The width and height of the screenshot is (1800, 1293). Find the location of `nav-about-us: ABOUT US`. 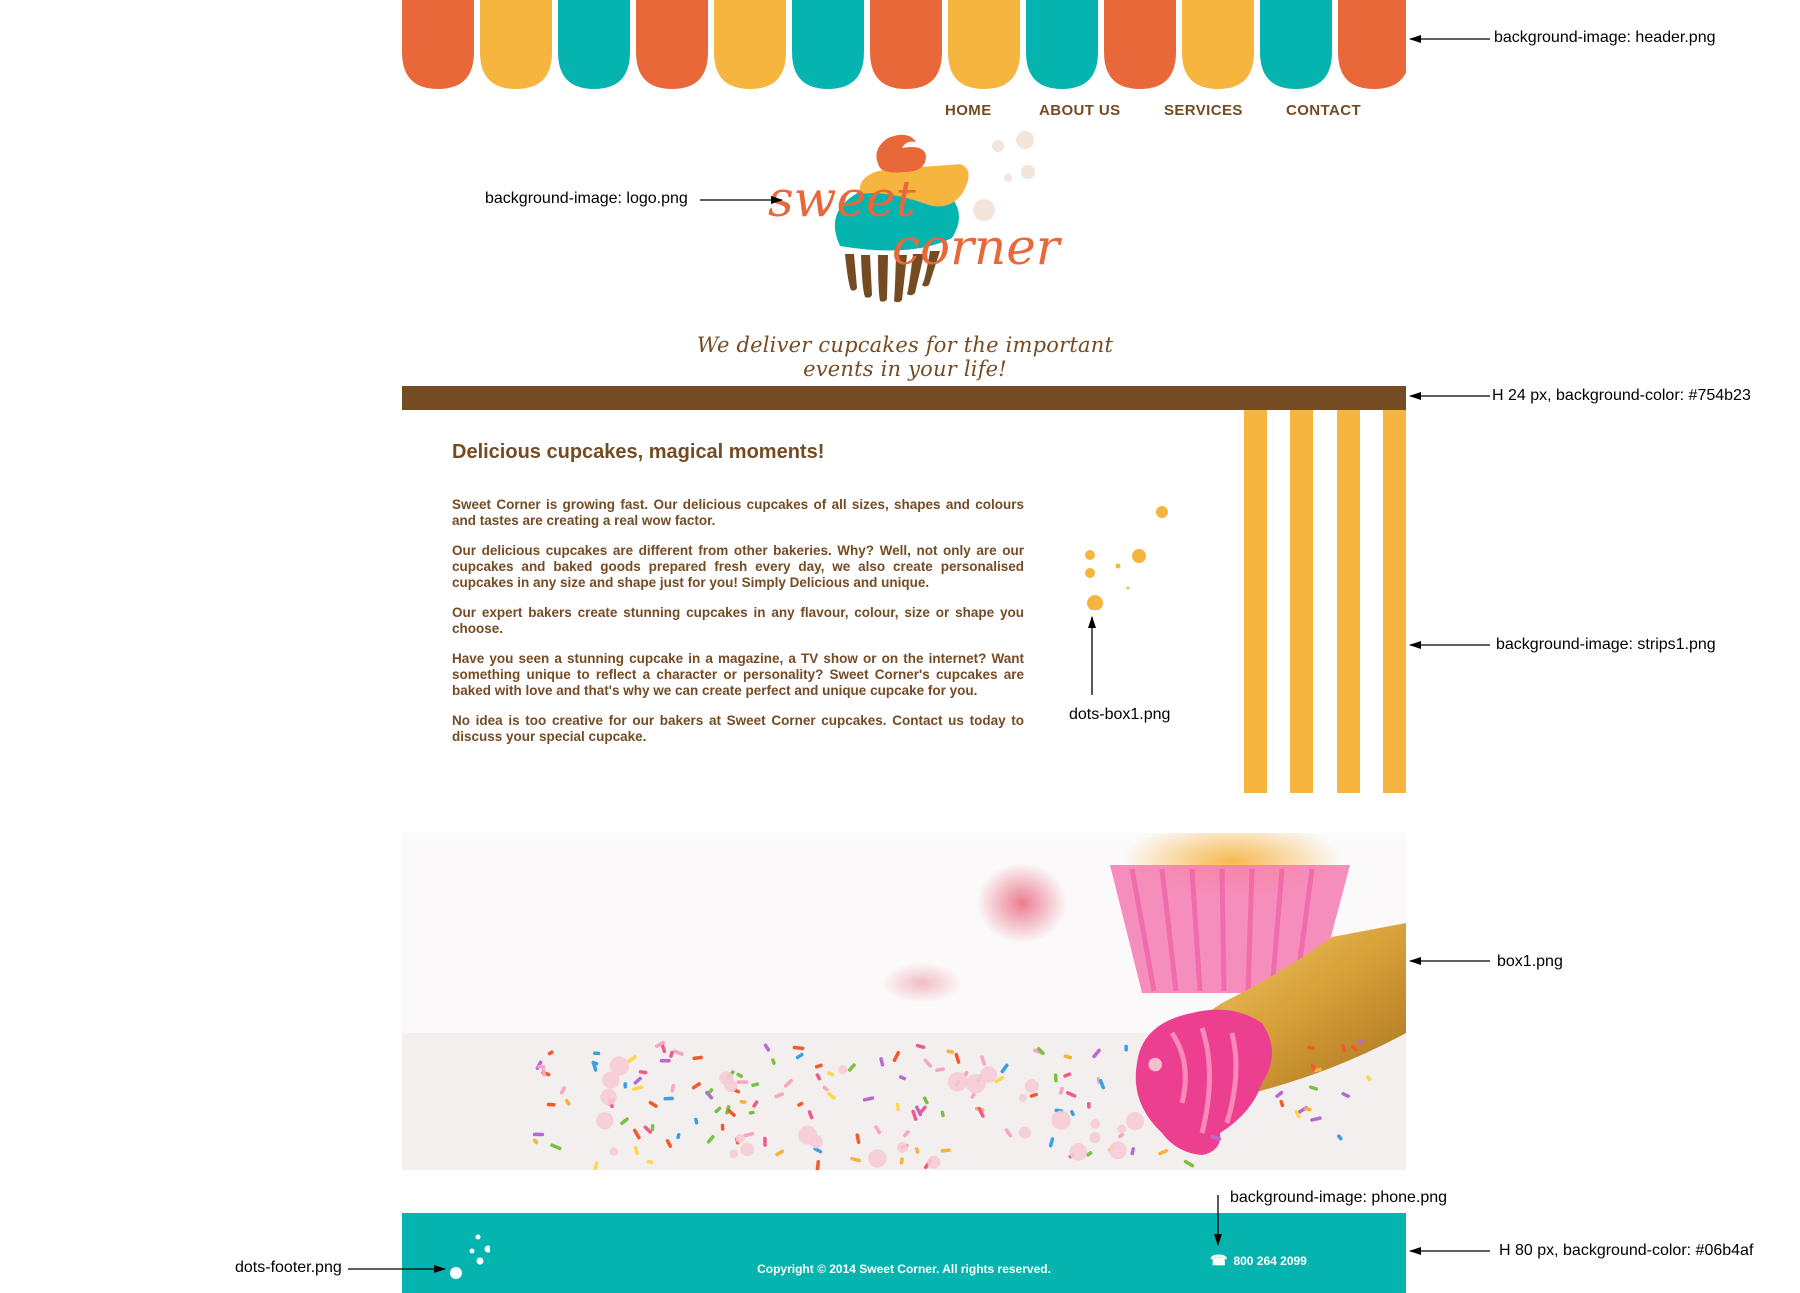

nav-about-us: ABOUT US is located at coordinates (1080, 110).